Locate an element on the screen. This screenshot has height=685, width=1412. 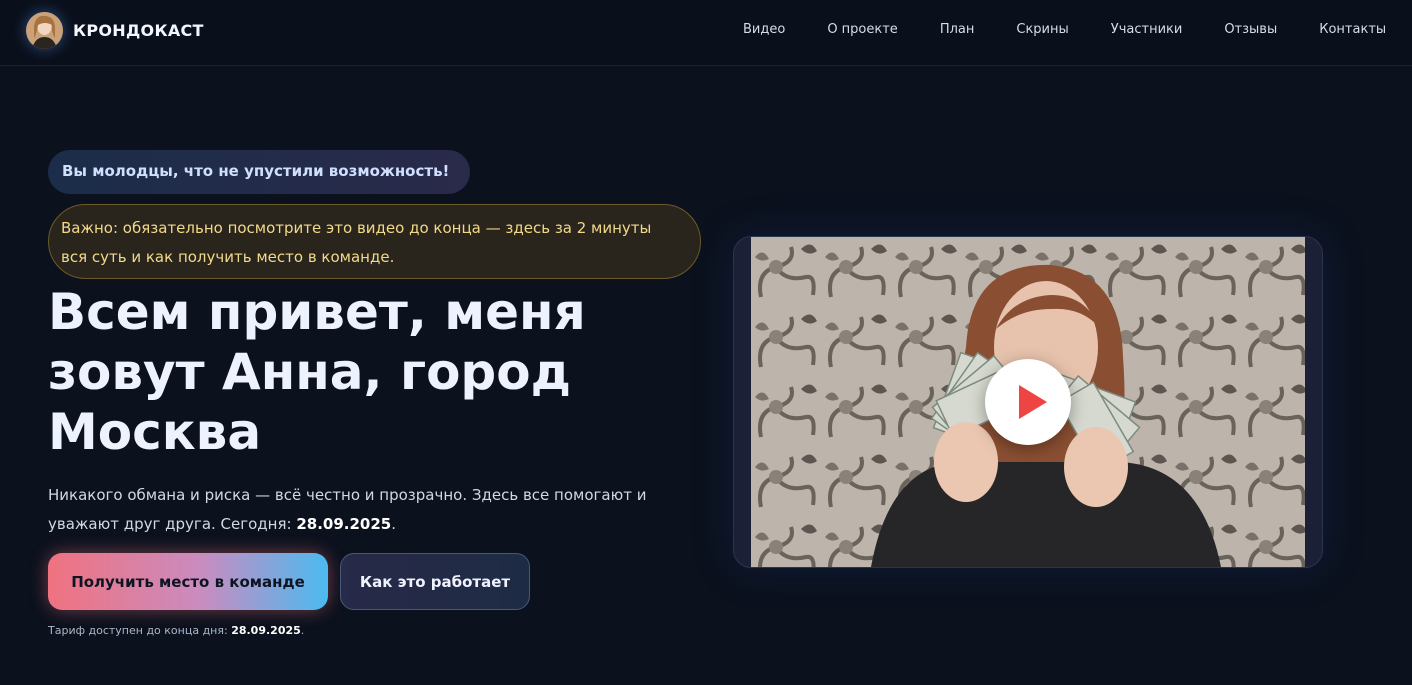
tariff-text: Тариф доступен до конца дня: is located at coordinates (140, 630).